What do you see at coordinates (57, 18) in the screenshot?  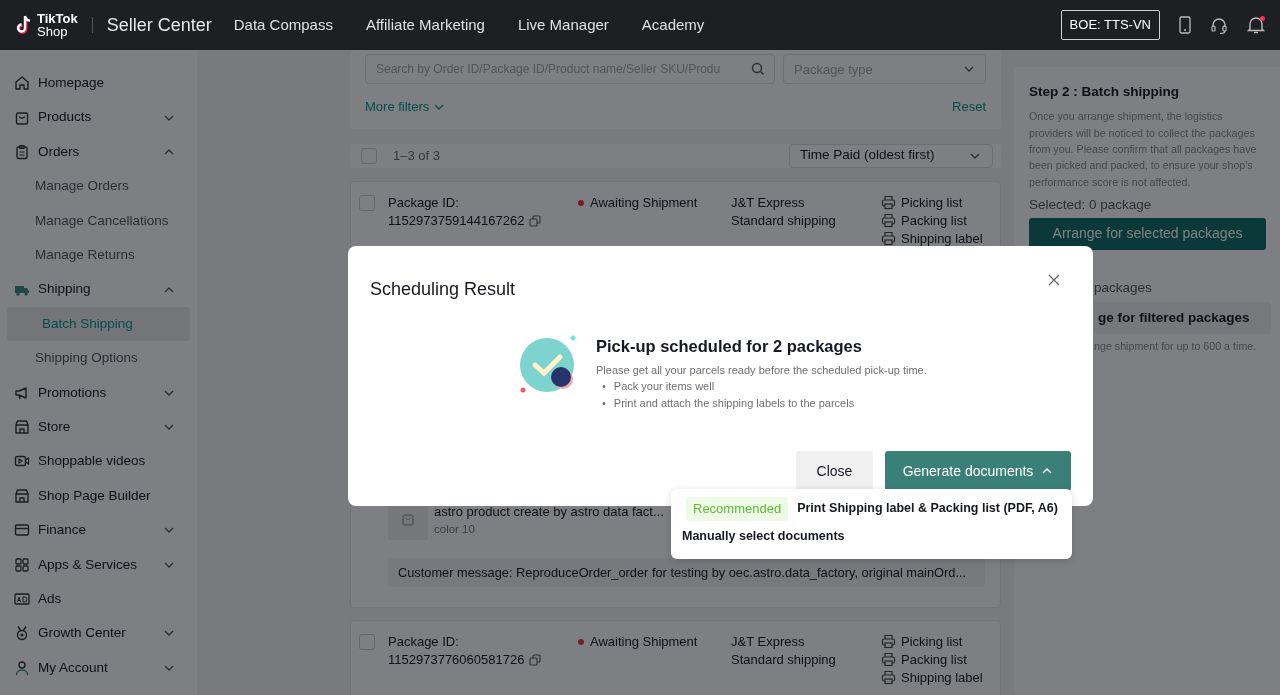 I see `logo-title: TikTok` at bounding box center [57, 18].